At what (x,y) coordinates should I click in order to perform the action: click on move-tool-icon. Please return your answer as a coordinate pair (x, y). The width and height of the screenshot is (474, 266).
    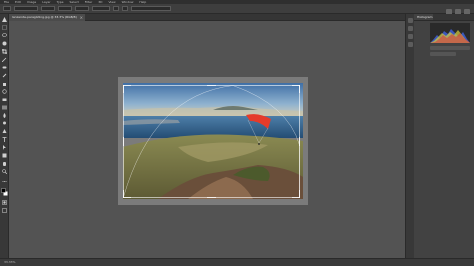
    Looking at the image, I should click on (4, 19).